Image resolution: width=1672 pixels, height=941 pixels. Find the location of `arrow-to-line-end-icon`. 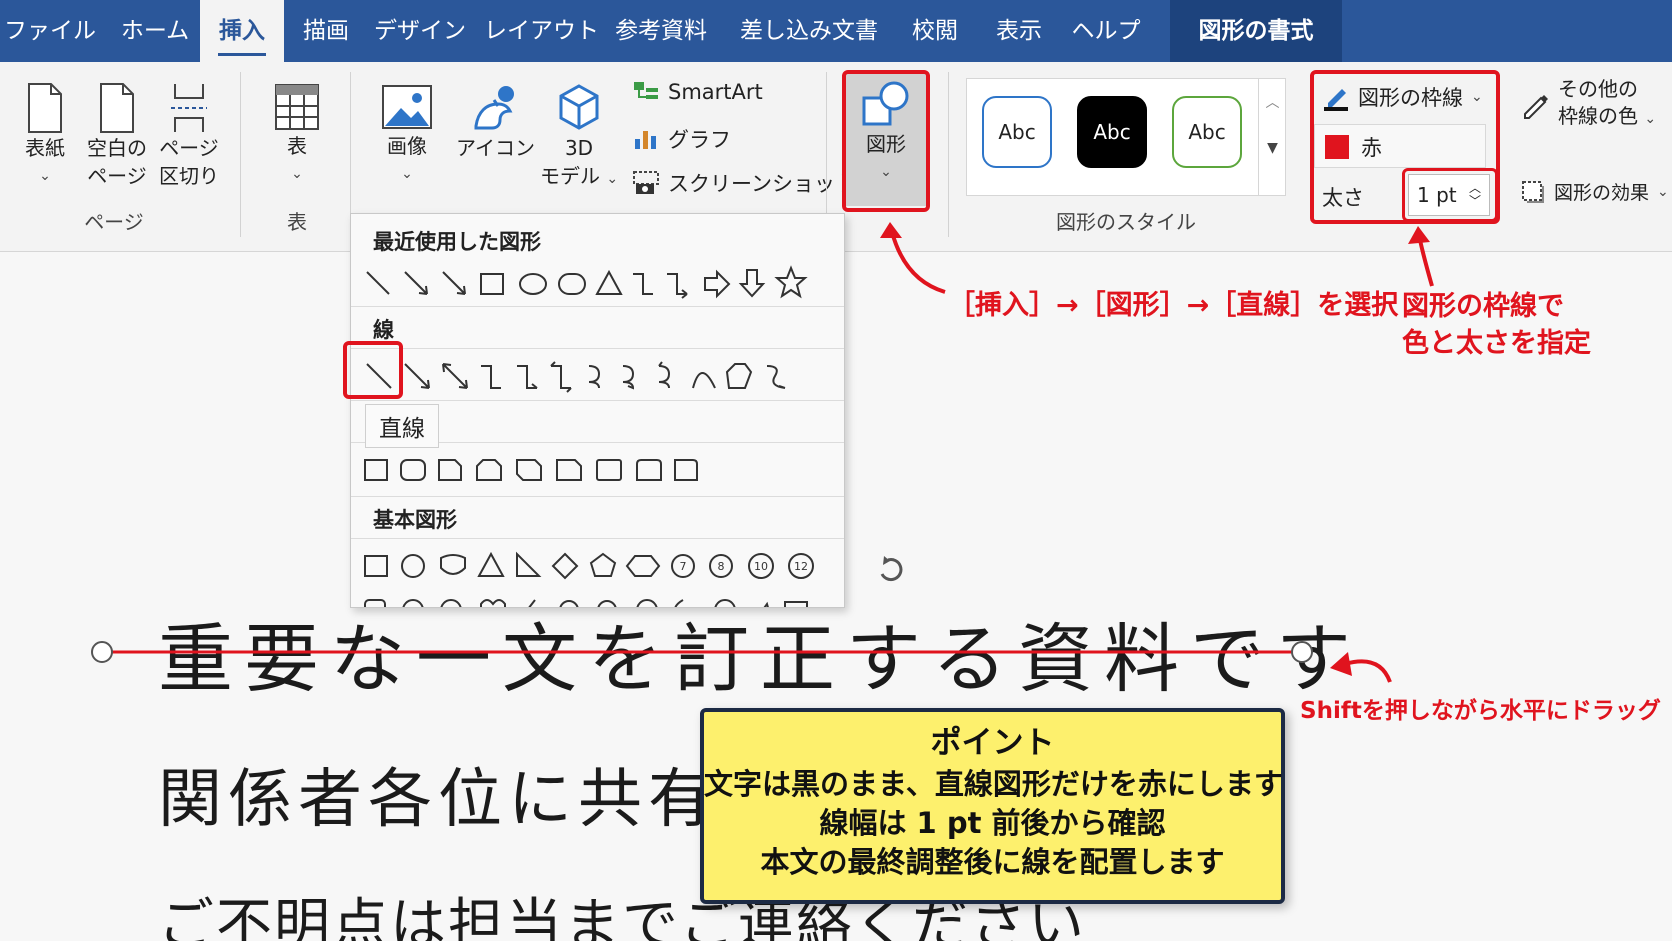

arrow-to-line-end-icon is located at coordinates (1361, 667).